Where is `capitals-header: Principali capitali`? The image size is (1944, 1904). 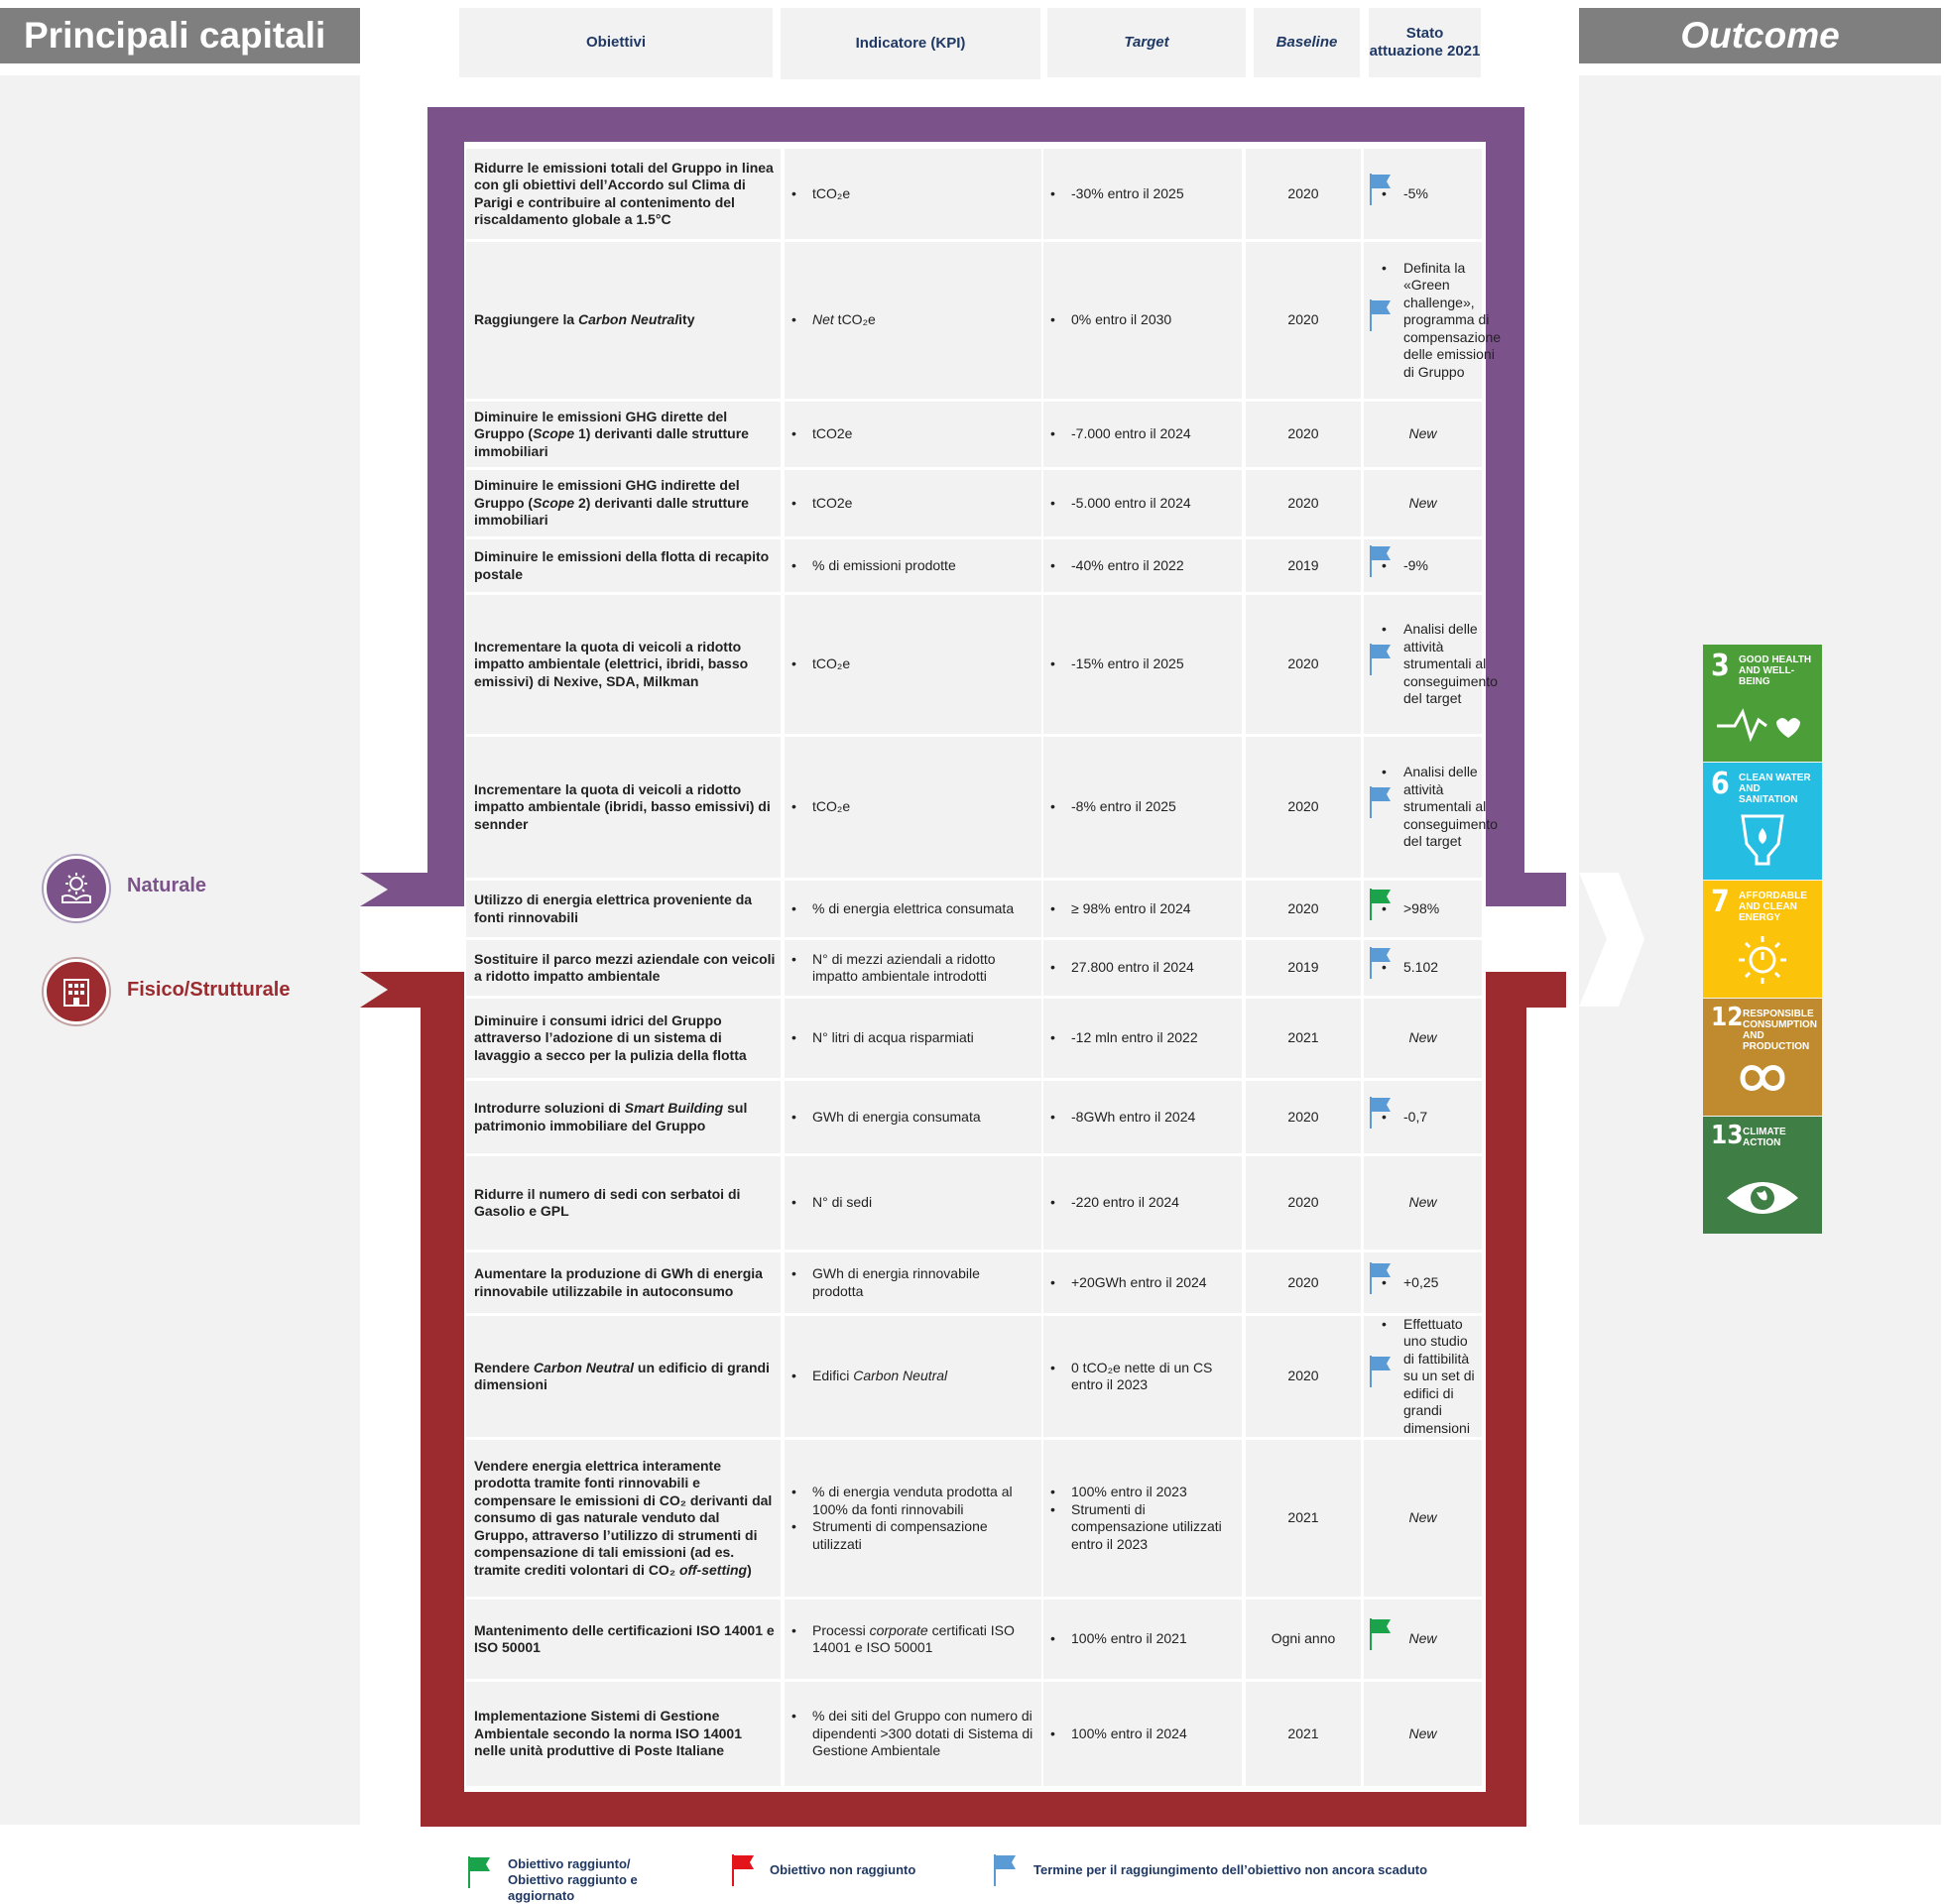 capitals-header: Principali capitali is located at coordinates (180, 35).